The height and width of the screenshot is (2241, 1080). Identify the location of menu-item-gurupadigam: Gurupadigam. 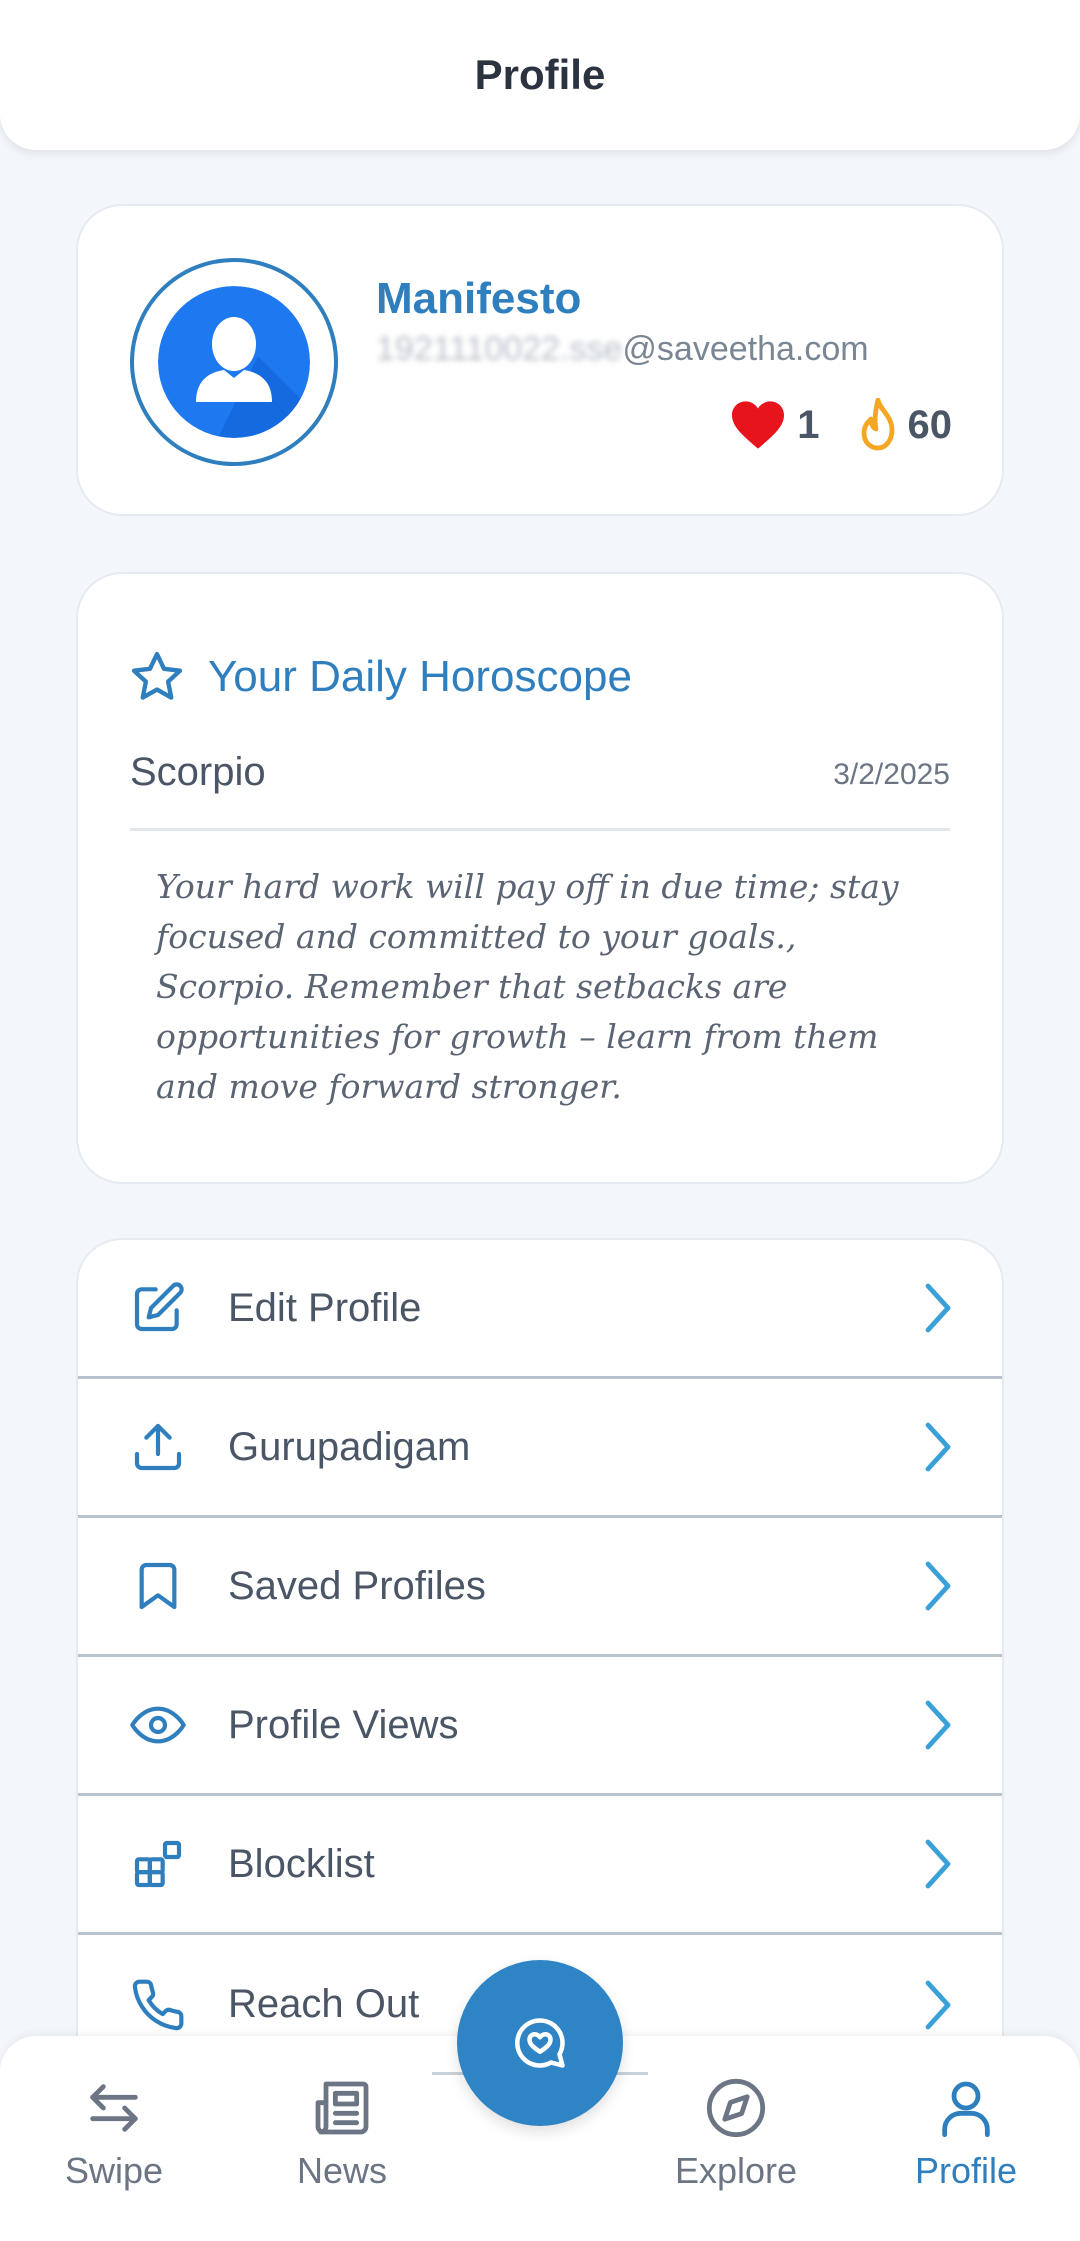
(540, 1448).